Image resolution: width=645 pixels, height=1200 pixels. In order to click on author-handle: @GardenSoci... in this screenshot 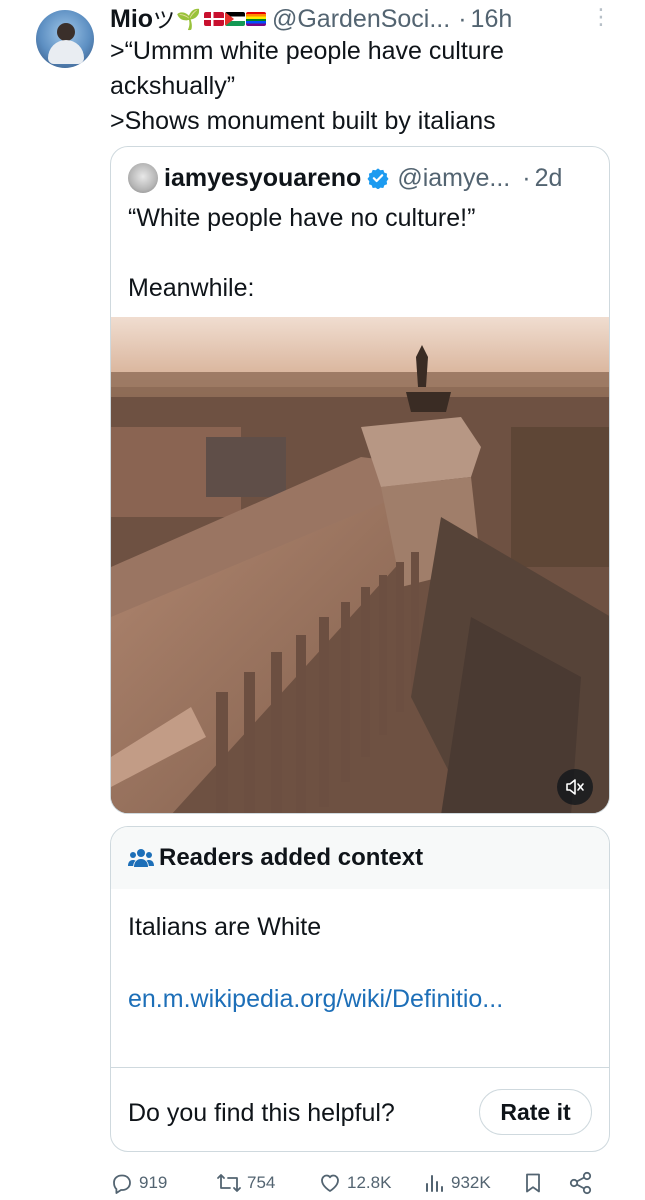, I will do `click(361, 19)`.